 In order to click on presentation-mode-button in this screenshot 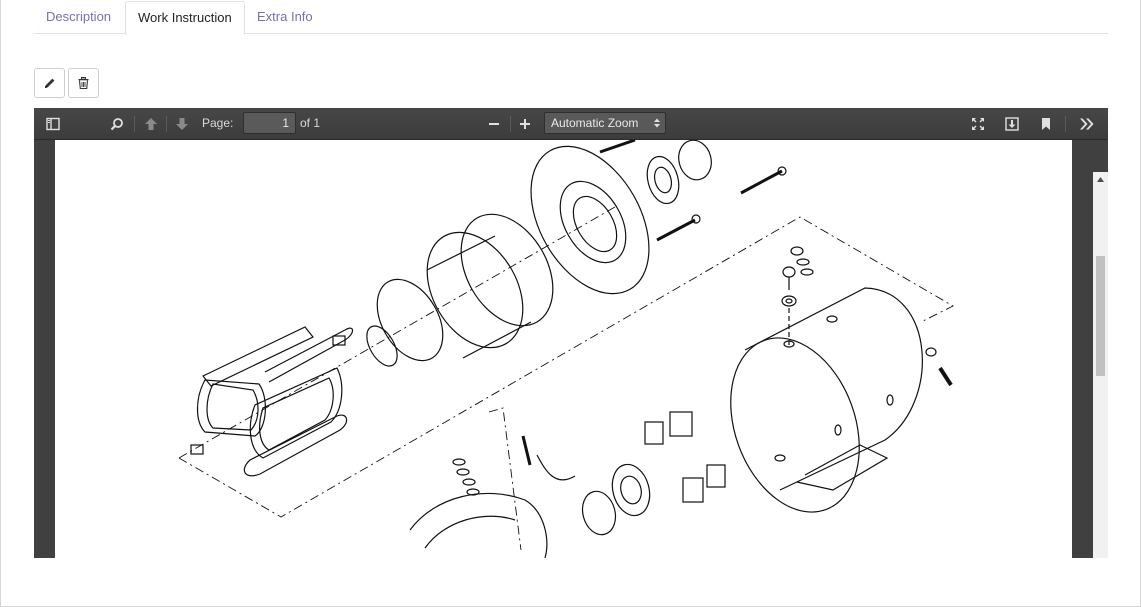, I will do `click(978, 124)`.